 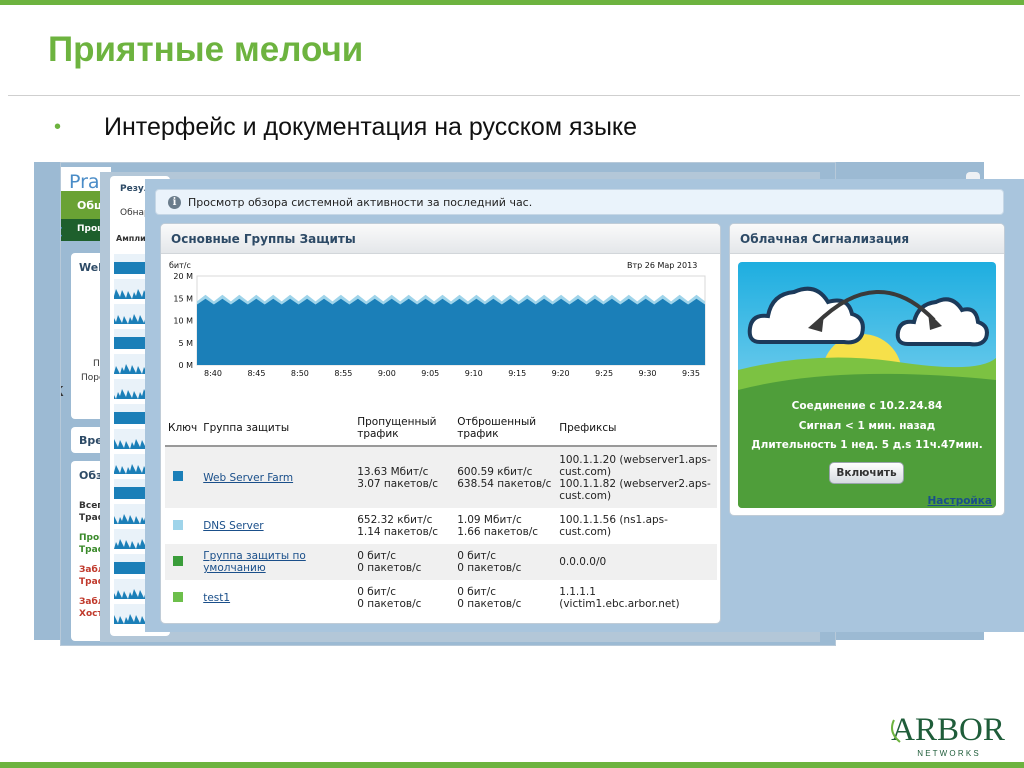 I want to click on panel-title: Облачная Сигнализация, so click(x=825, y=239).